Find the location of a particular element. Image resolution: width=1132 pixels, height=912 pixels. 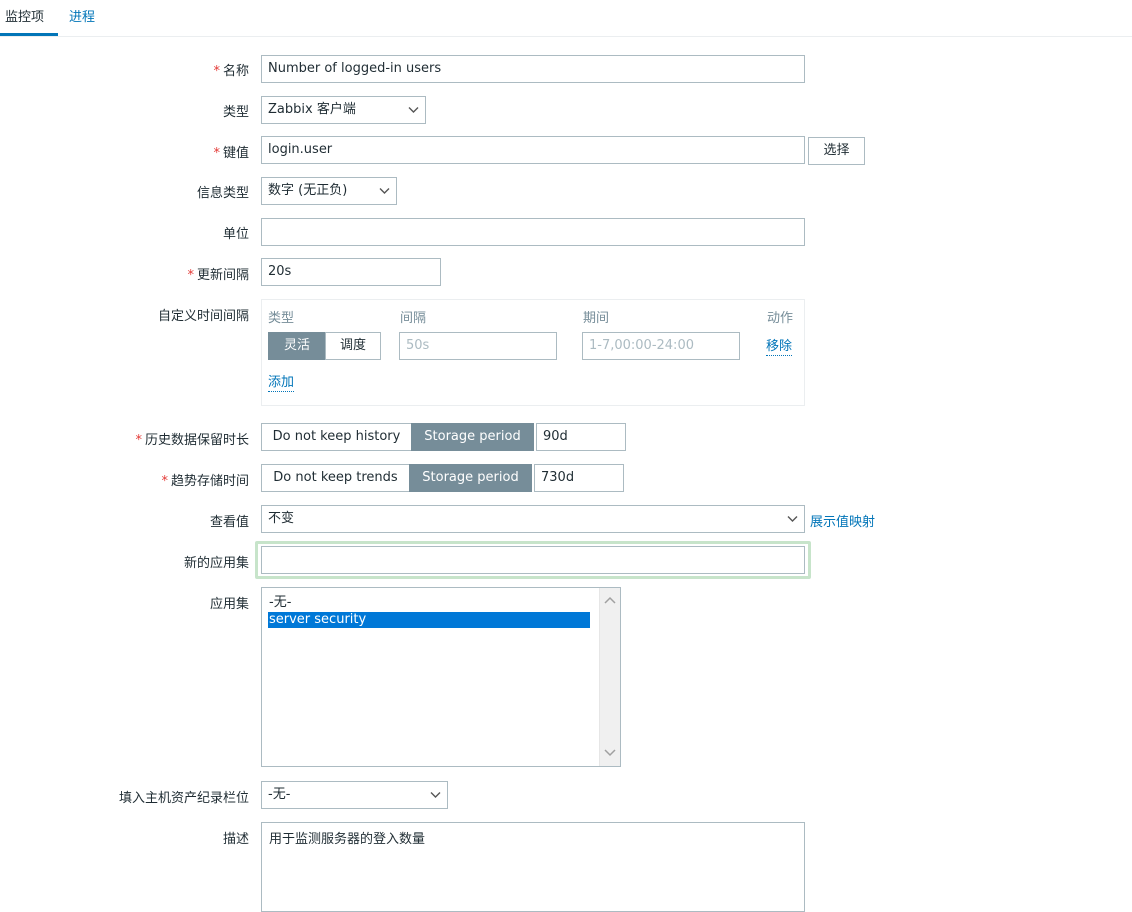

remove-interval-link: 移除 is located at coordinates (779, 347).